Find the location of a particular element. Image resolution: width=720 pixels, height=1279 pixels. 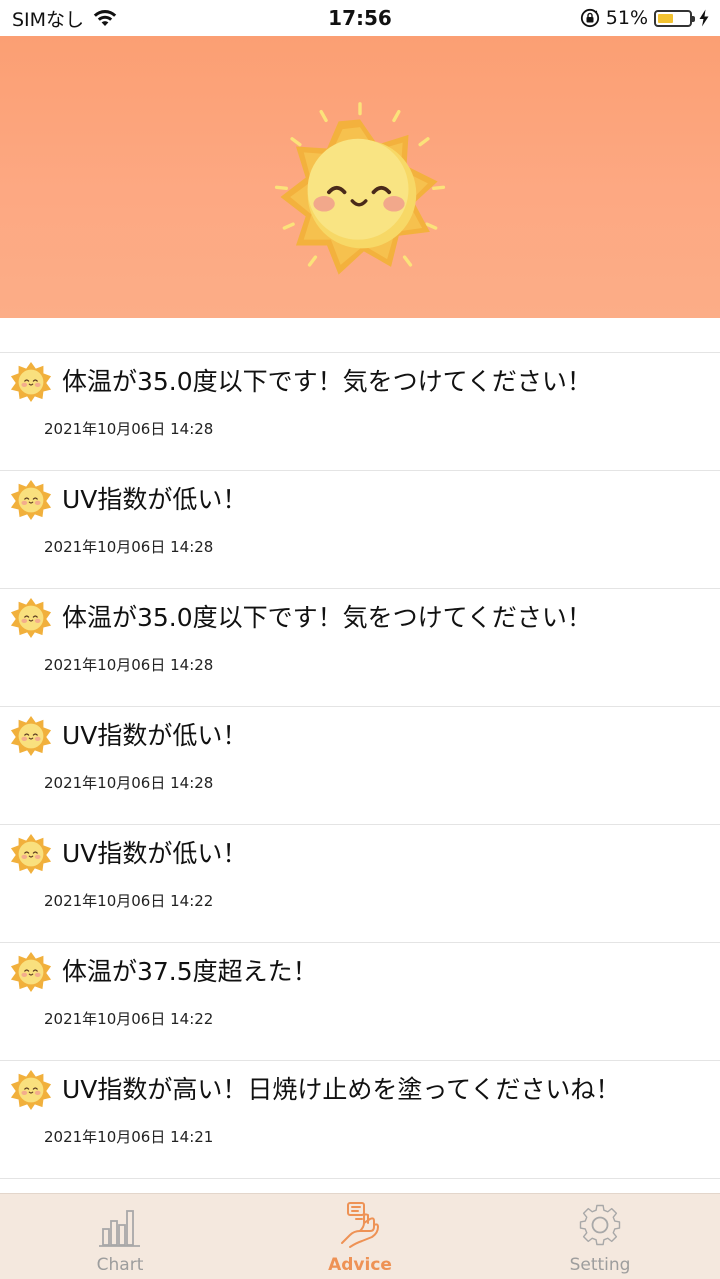

tab-bar: Chart Advice Setting is located at coordinates (360, 1236).